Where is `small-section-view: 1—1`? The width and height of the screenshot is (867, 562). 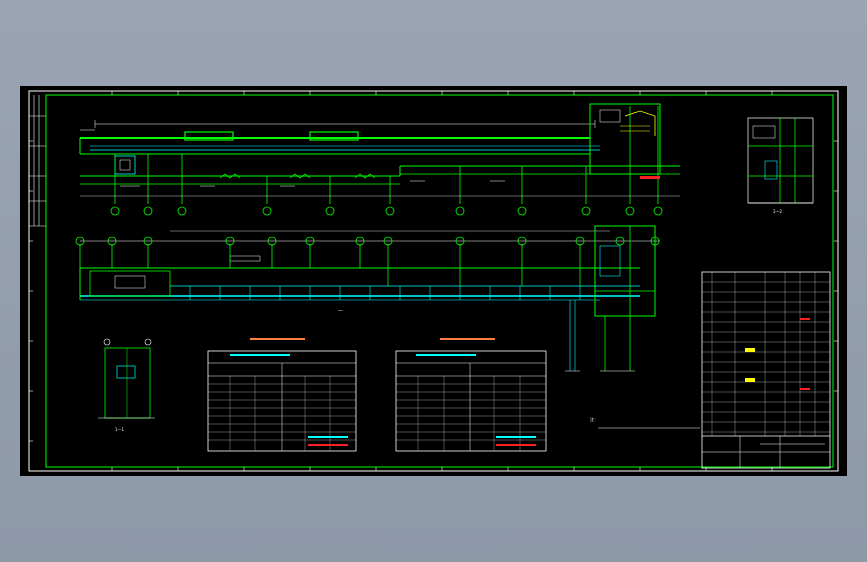 small-section-view: 1—1 is located at coordinates (126, 385).